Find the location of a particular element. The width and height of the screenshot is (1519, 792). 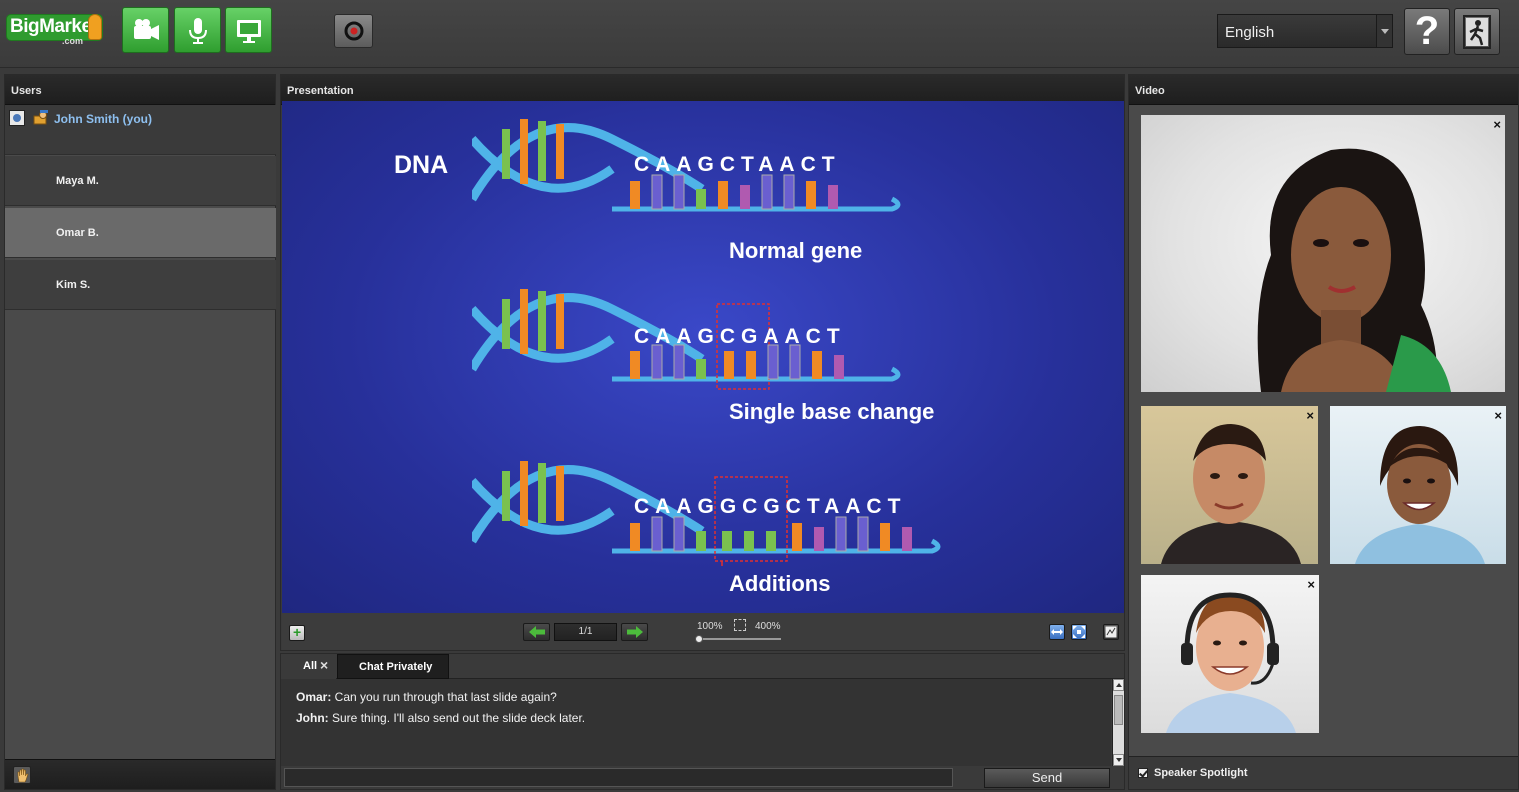

arrow-right-icon is located at coordinates (635, 632).